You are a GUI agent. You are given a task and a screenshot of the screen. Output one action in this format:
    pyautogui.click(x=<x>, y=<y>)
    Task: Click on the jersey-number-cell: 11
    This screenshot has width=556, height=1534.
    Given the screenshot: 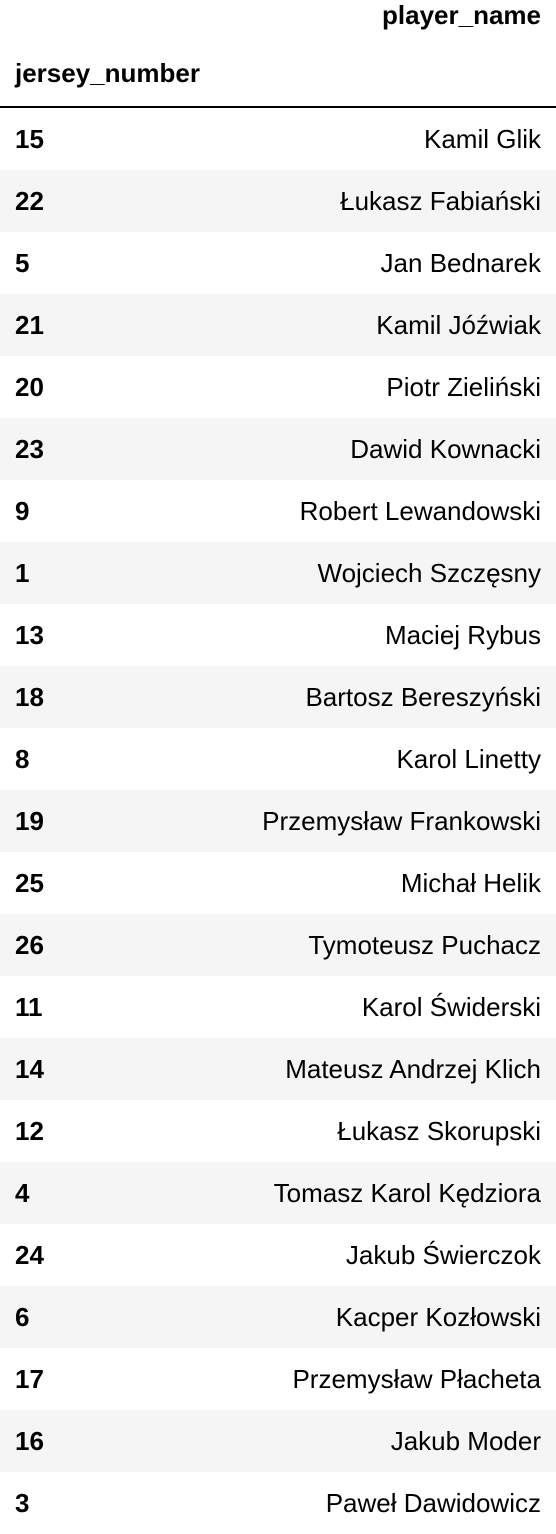 What is the action you would take?
    pyautogui.click(x=29, y=1007)
    